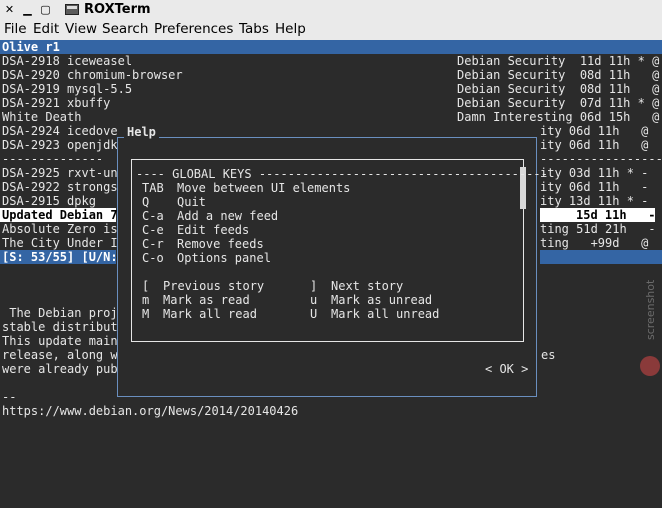 The height and width of the screenshot is (508, 662). What do you see at coordinates (146, 202) in the screenshot?
I see `help-key: Q` at bounding box center [146, 202].